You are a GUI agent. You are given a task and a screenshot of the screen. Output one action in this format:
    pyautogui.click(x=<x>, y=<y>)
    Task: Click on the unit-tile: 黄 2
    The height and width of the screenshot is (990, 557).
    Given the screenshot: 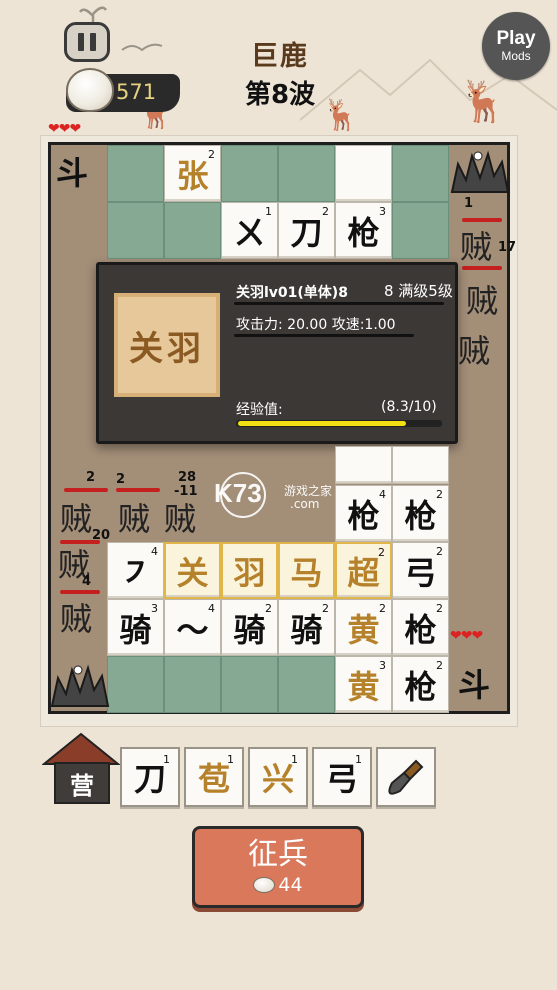 What is the action you would take?
    pyautogui.click(x=363, y=627)
    